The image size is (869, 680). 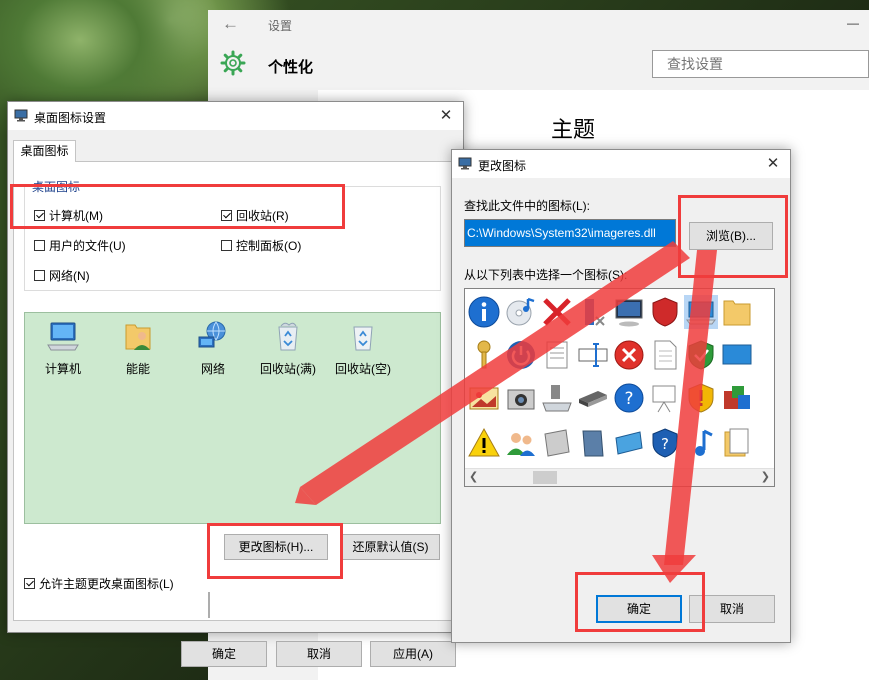 What do you see at coordinates (640, 602) in the screenshot?
I see `annotation-box-ok` at bounding box center [640, 602].